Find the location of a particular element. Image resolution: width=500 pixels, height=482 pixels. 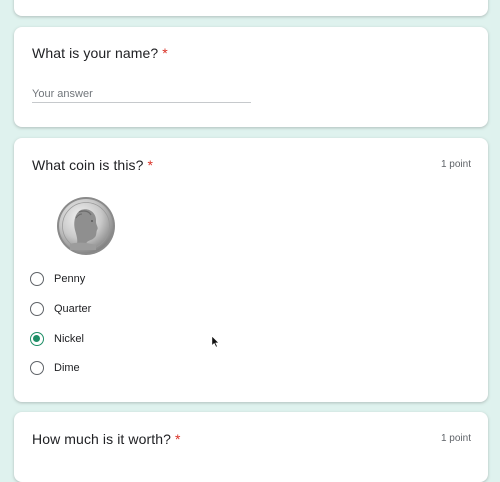

name-answer-input is located at coordinates (141, 94).